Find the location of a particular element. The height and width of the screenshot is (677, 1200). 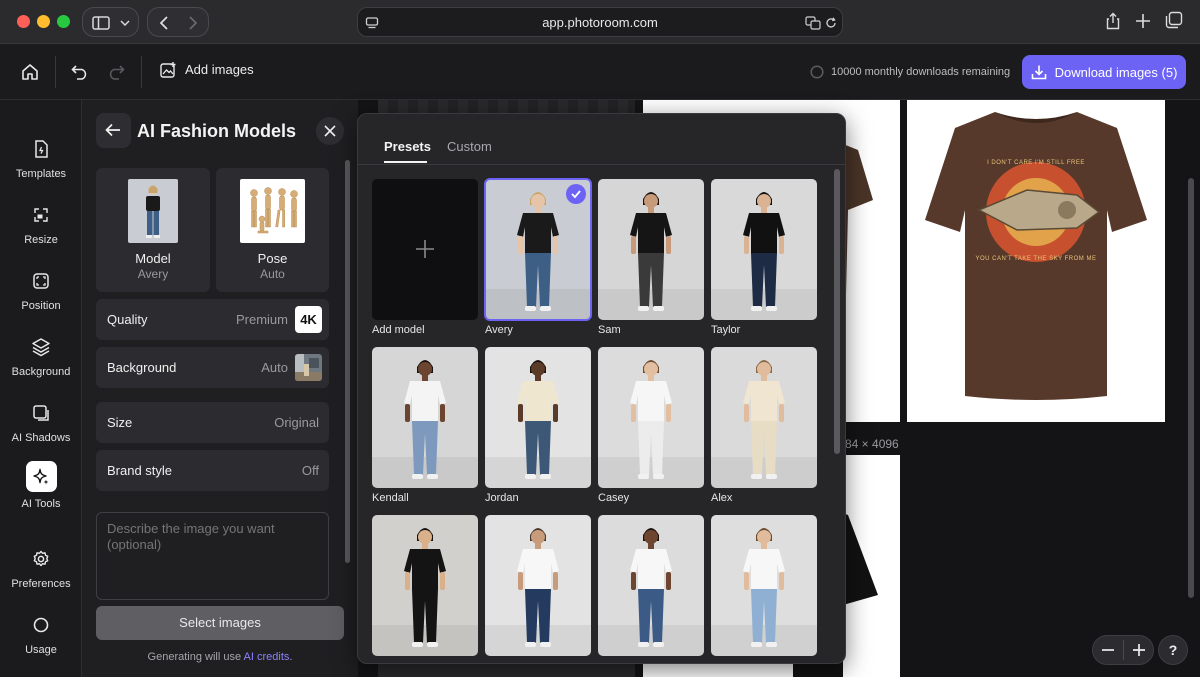

tab-custom: Custom is located at coordinates (469, 146).